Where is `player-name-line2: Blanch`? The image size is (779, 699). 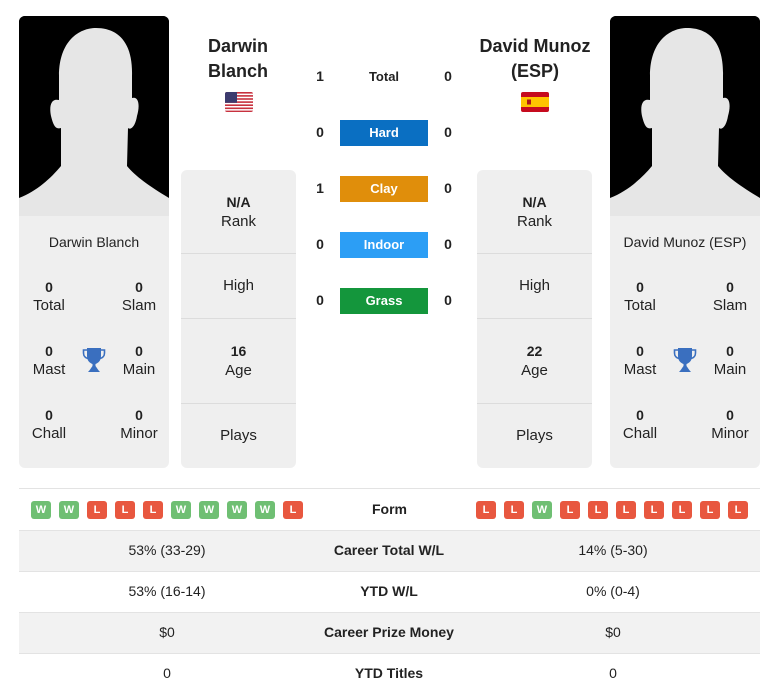
player-name-line2: Blanch is located at coordinates (237, 71).